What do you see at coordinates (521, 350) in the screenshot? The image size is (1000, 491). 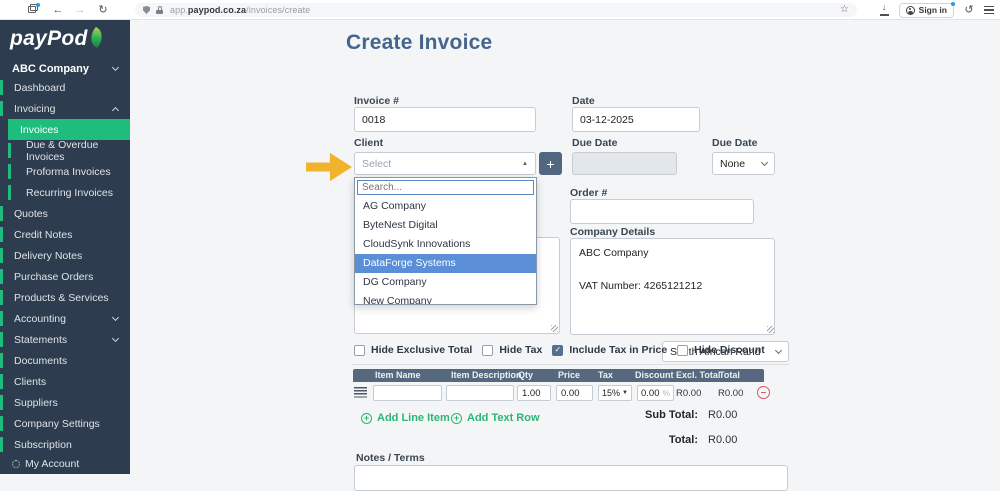 I see `hide-tax-label: Hide Tax` at bounding box center [521, 350].